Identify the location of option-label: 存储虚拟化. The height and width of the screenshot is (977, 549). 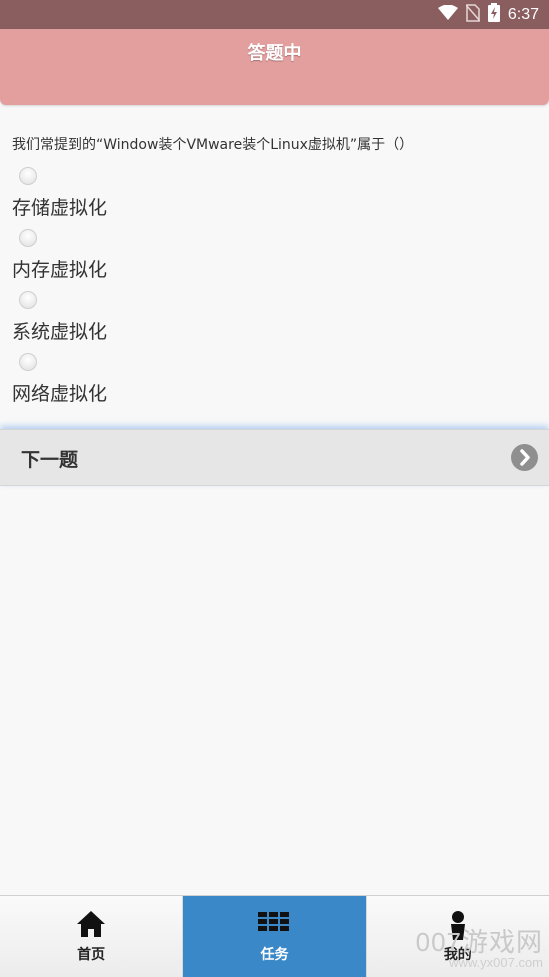
(60, 208).